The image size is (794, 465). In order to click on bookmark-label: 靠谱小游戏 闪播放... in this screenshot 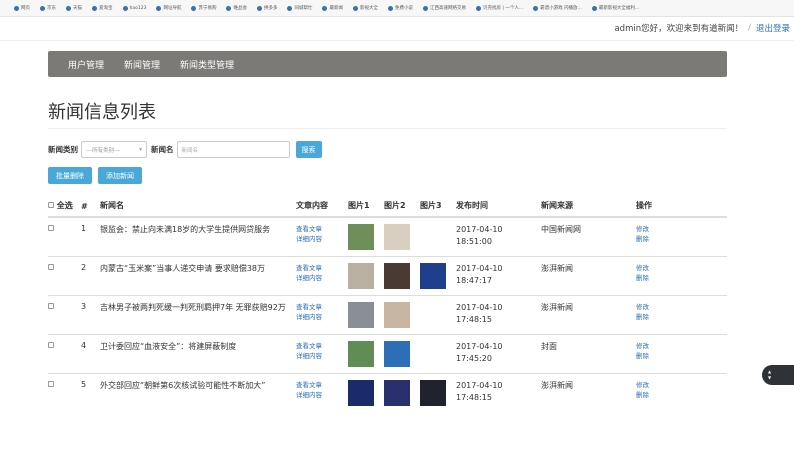, I will do `click(561, 8)`.